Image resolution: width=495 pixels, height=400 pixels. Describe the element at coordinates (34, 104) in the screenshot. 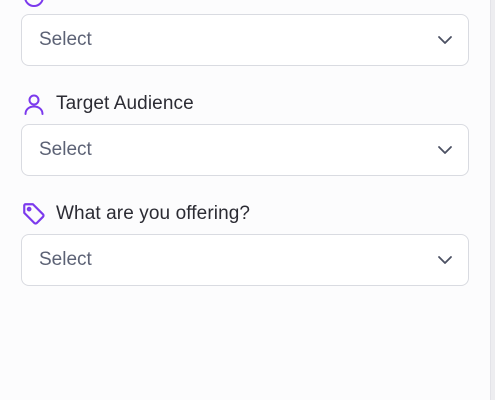

I see `user-icon` at that location.